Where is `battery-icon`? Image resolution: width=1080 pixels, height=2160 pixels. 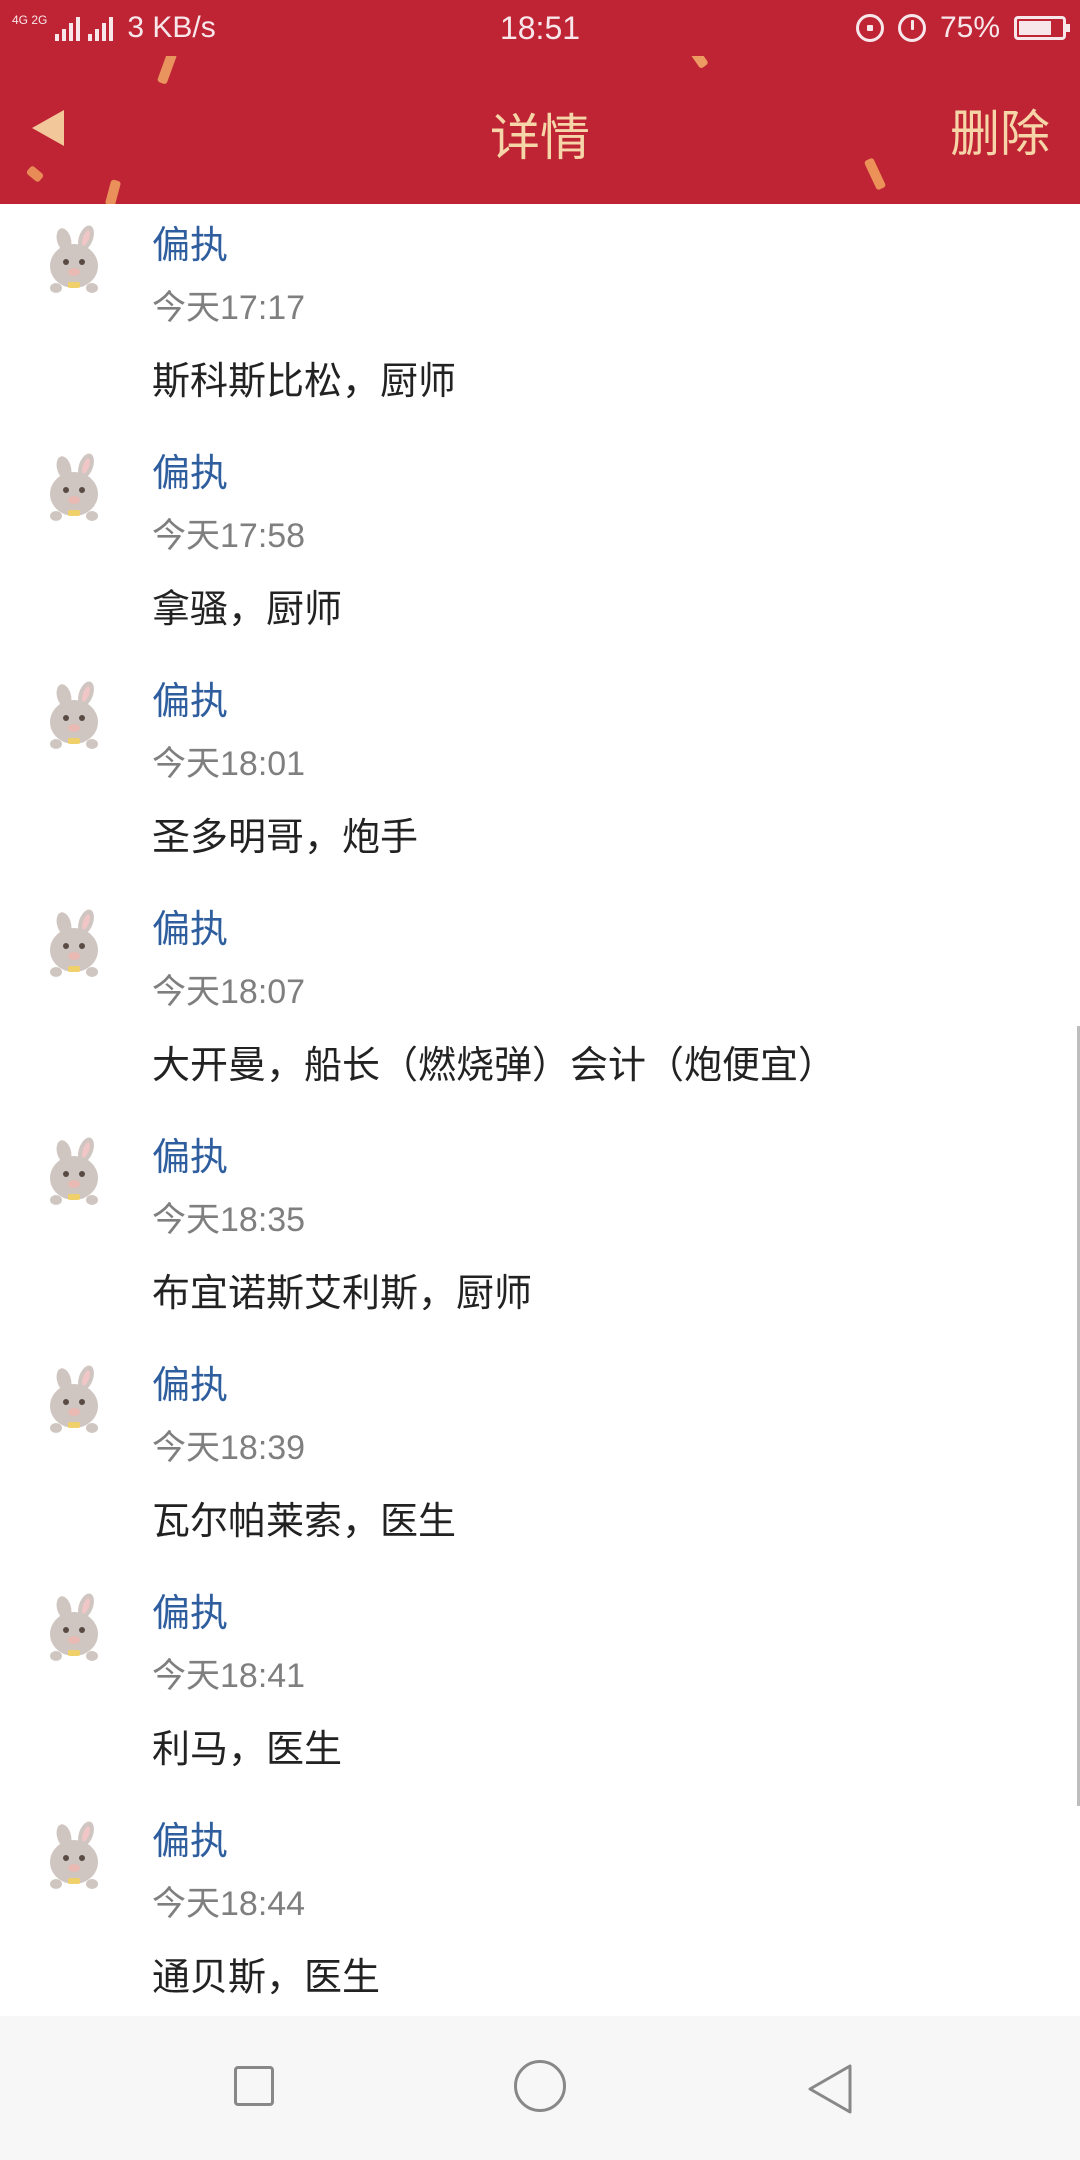 battery-icon is located at coordinates (1042, 28).